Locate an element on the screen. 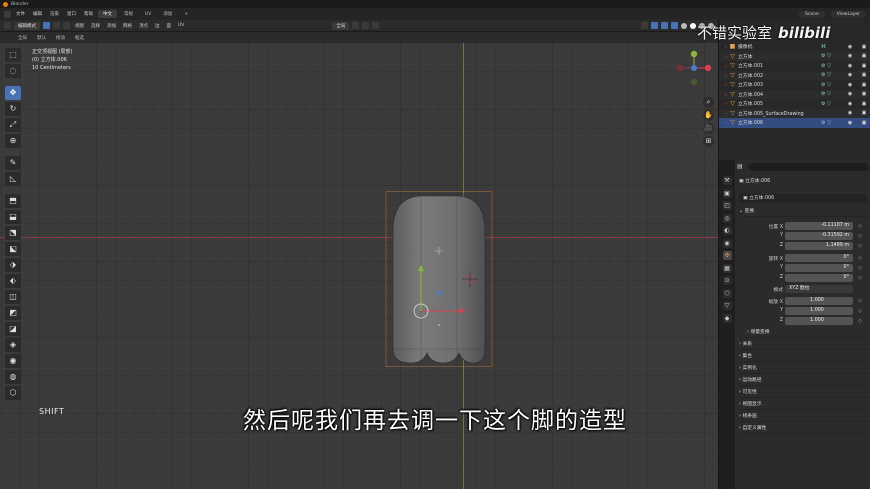 The width and height of the screenshot is (870, 489). particles-tab-icon: ⊙ is located at coordinates (727, 280).